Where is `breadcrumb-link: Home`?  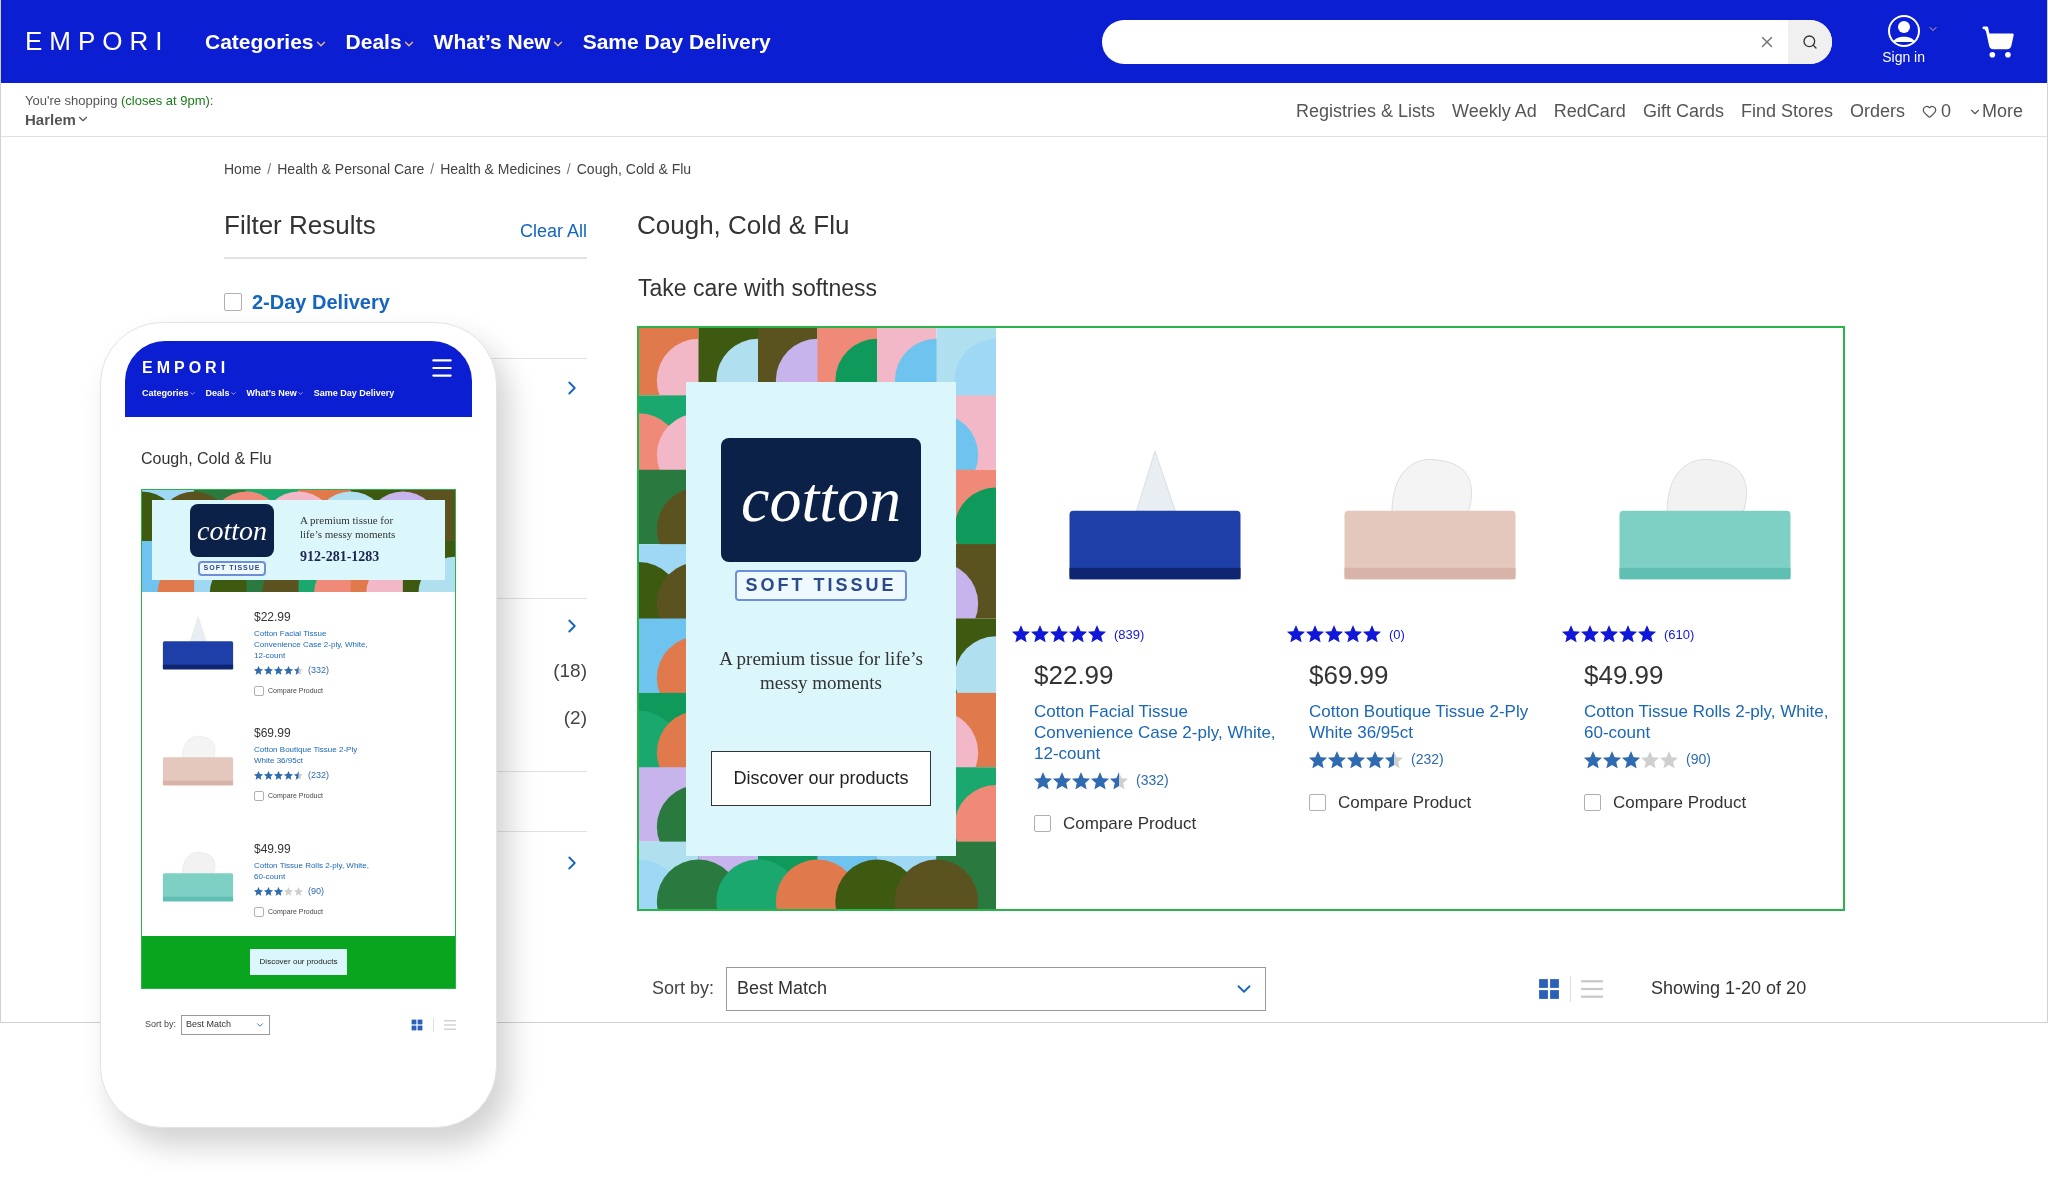
breadcrumb-link: Home is located at coordinates (243, 169).